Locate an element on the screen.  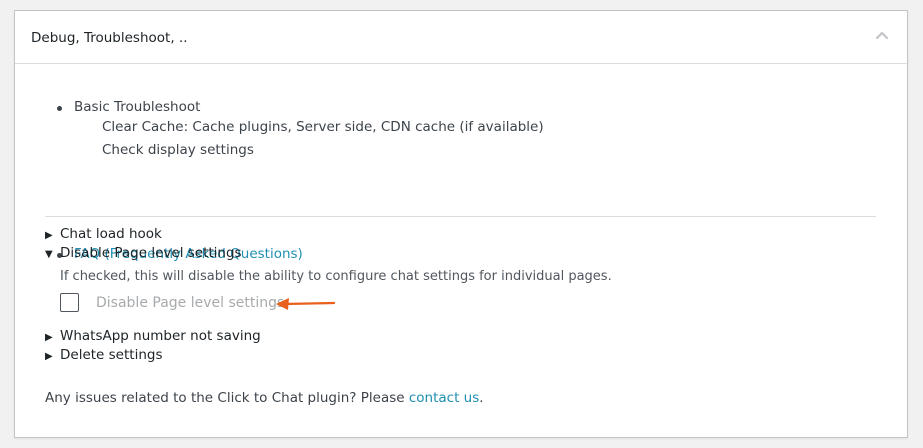
disable-page-settings-checkbox is located at coordinates (69, 302).